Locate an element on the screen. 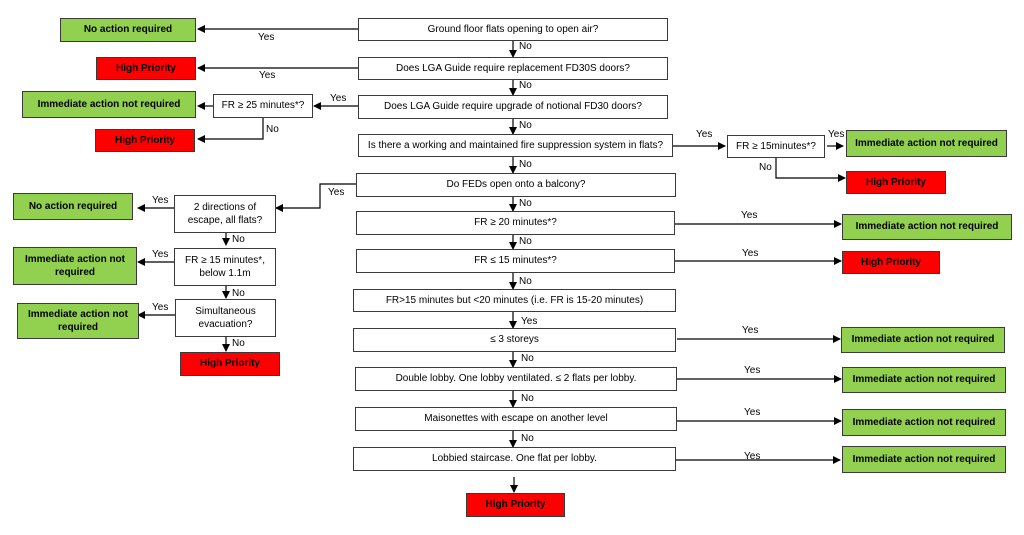 The image size is (1024, 535). outcome-immediate-not-required-fr15: Immediate action not required is located at coordinates (75, 266).